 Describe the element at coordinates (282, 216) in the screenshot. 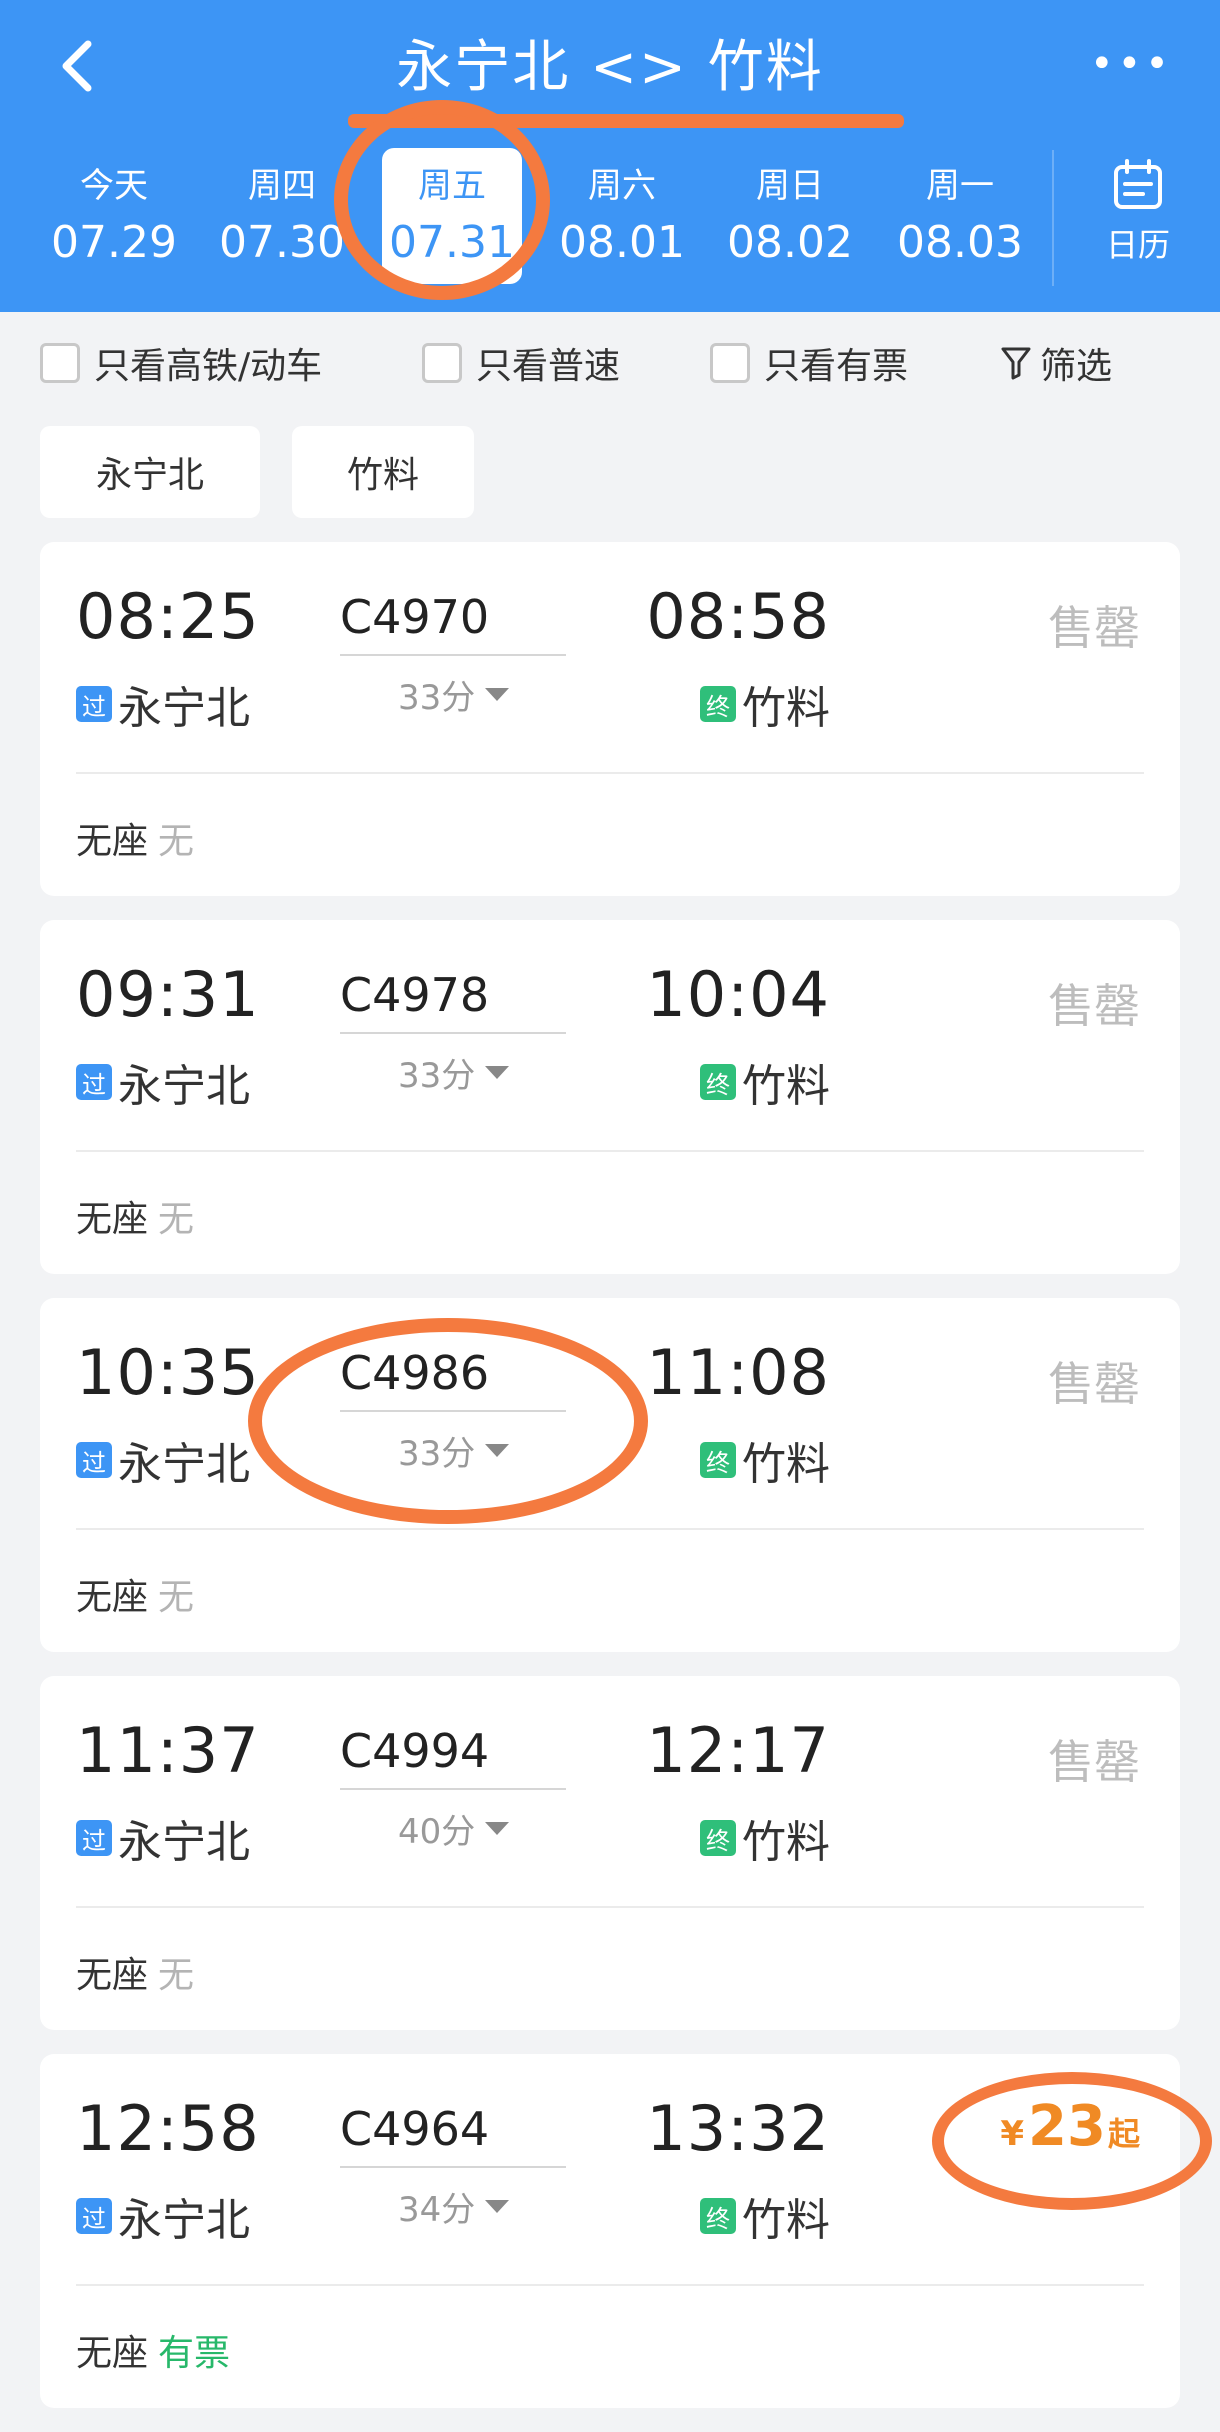

I see `date-tab: 周四 07.30` at that location.